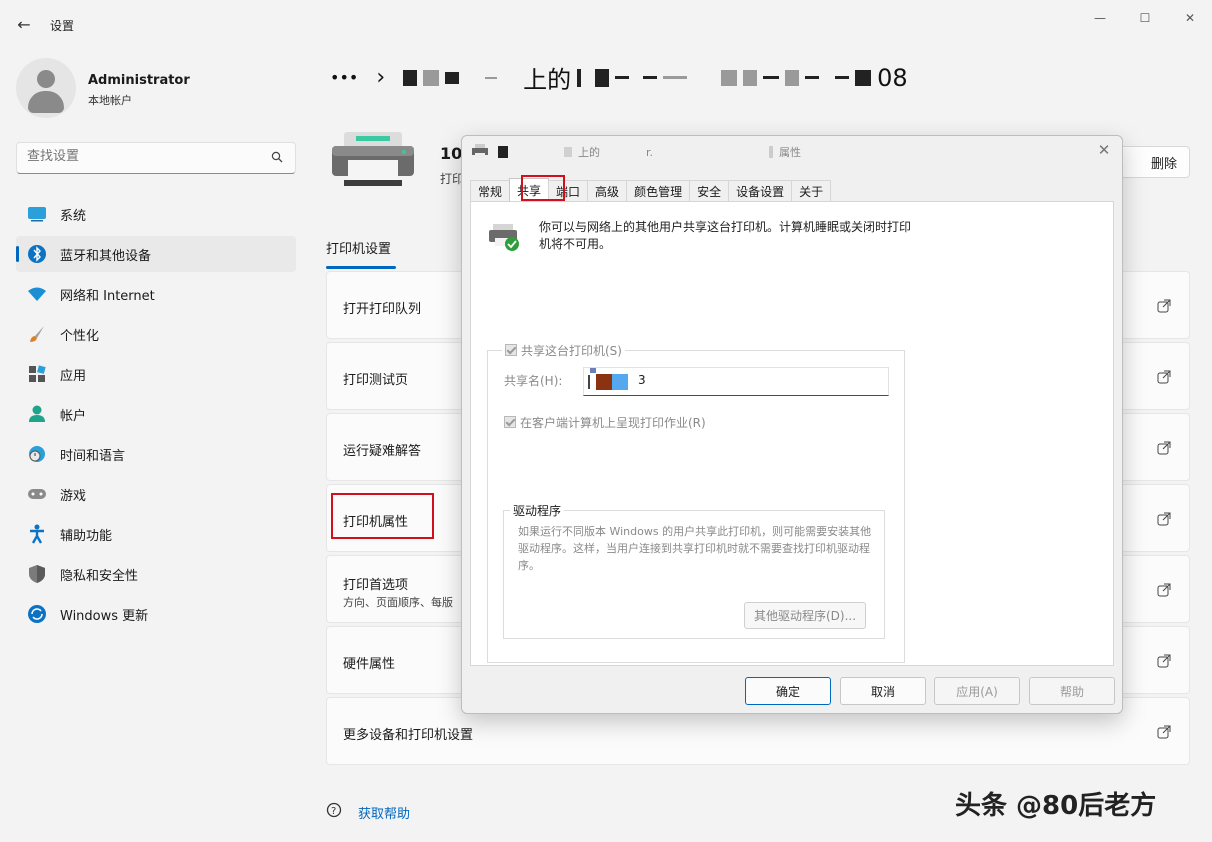  What do you see at coordinates (1072, 691) in the screenshot?
I see `help-button: 帮助` at bounding box center [1072, 691].